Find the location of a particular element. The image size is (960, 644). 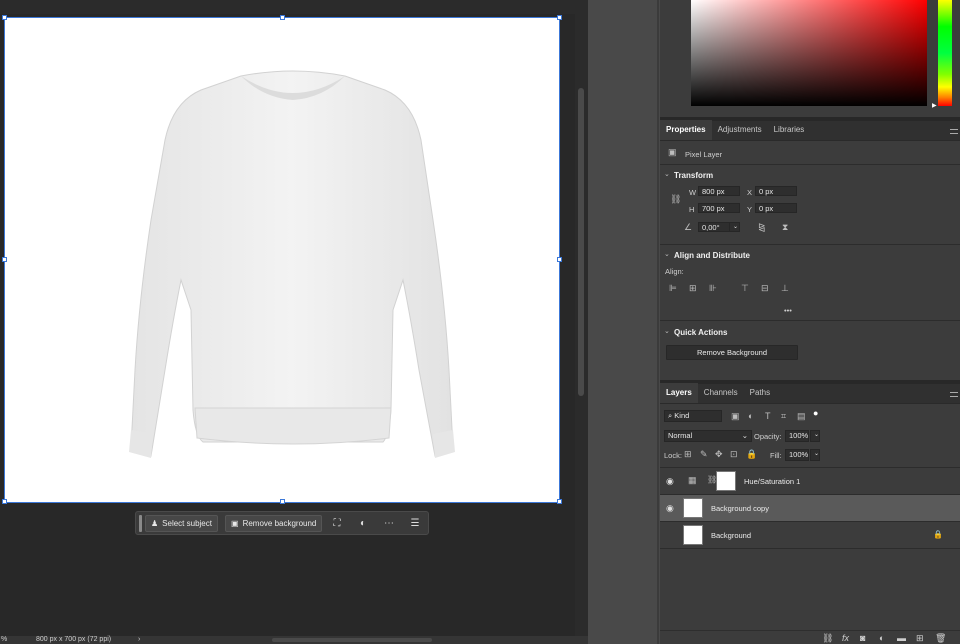

align-top-icon: ⊤ is located at coordinates (745, 288).